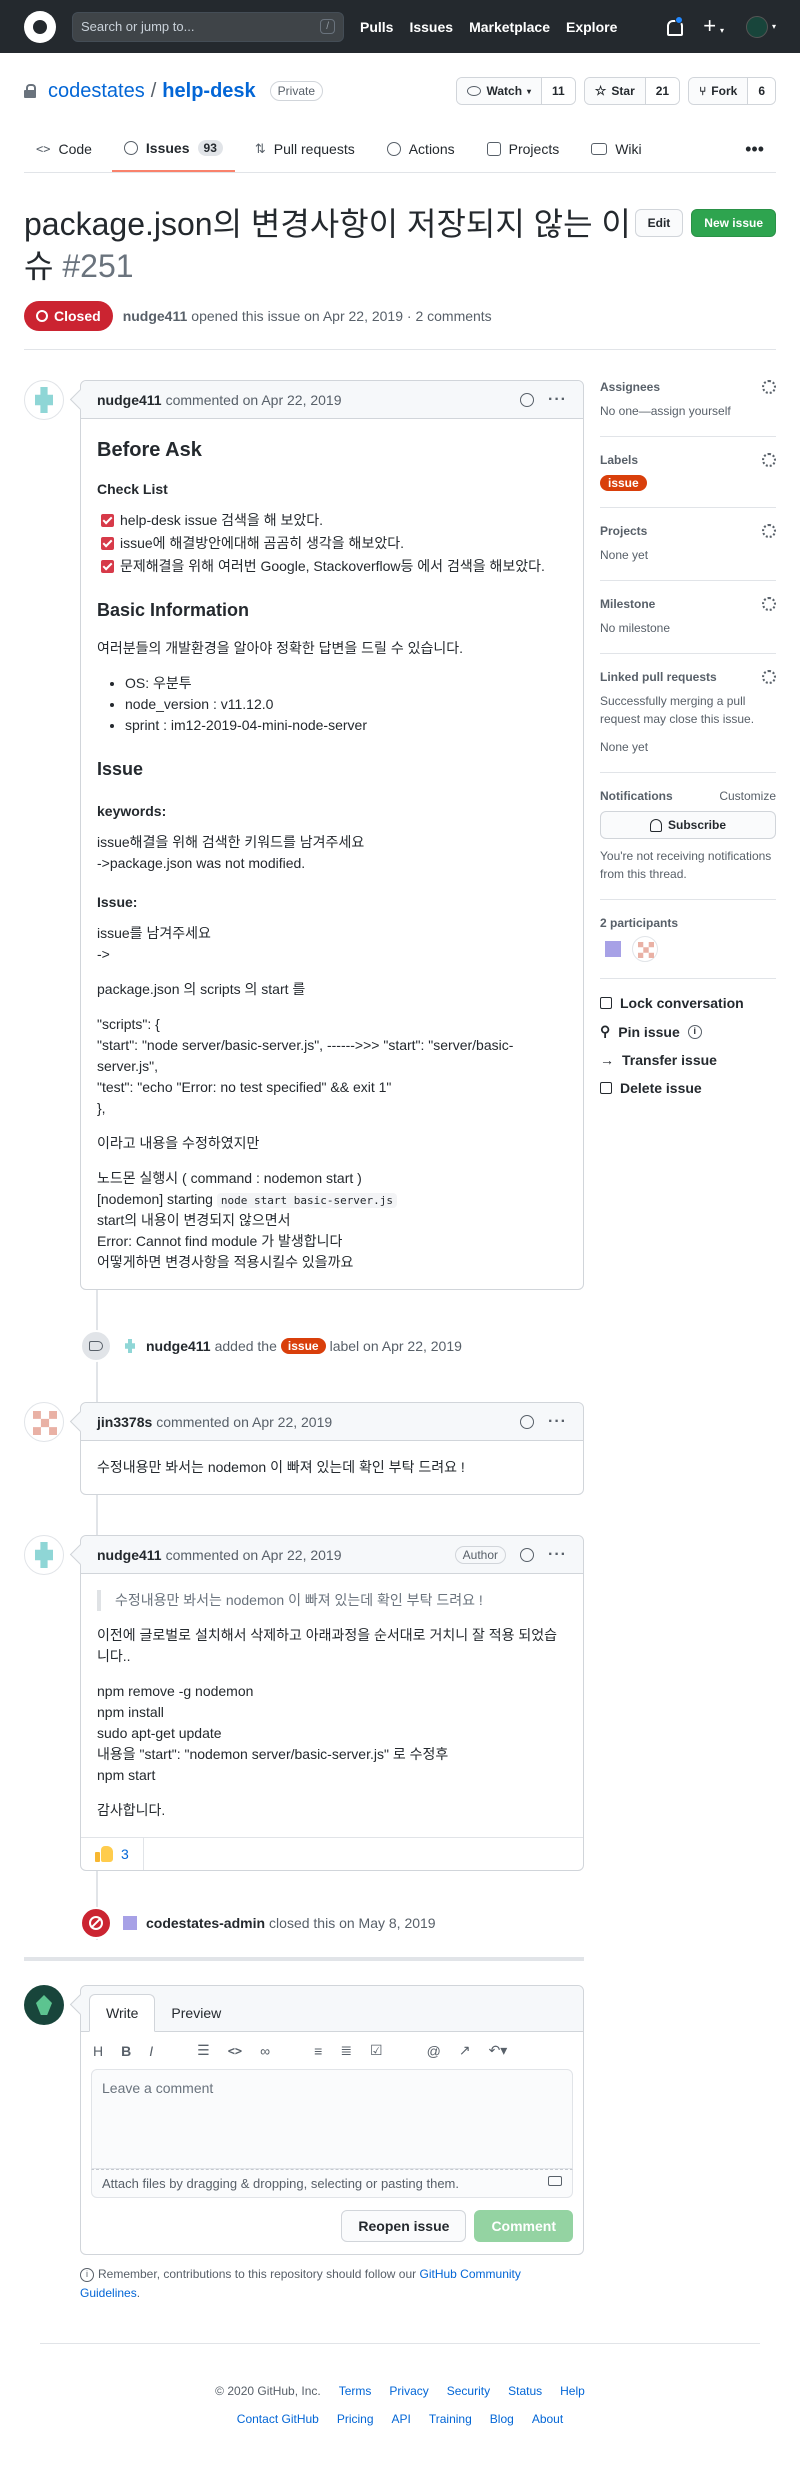  Describe the element at coordinates (434, 2051) in the screenshot. I see `mention-icon: @` at that location.